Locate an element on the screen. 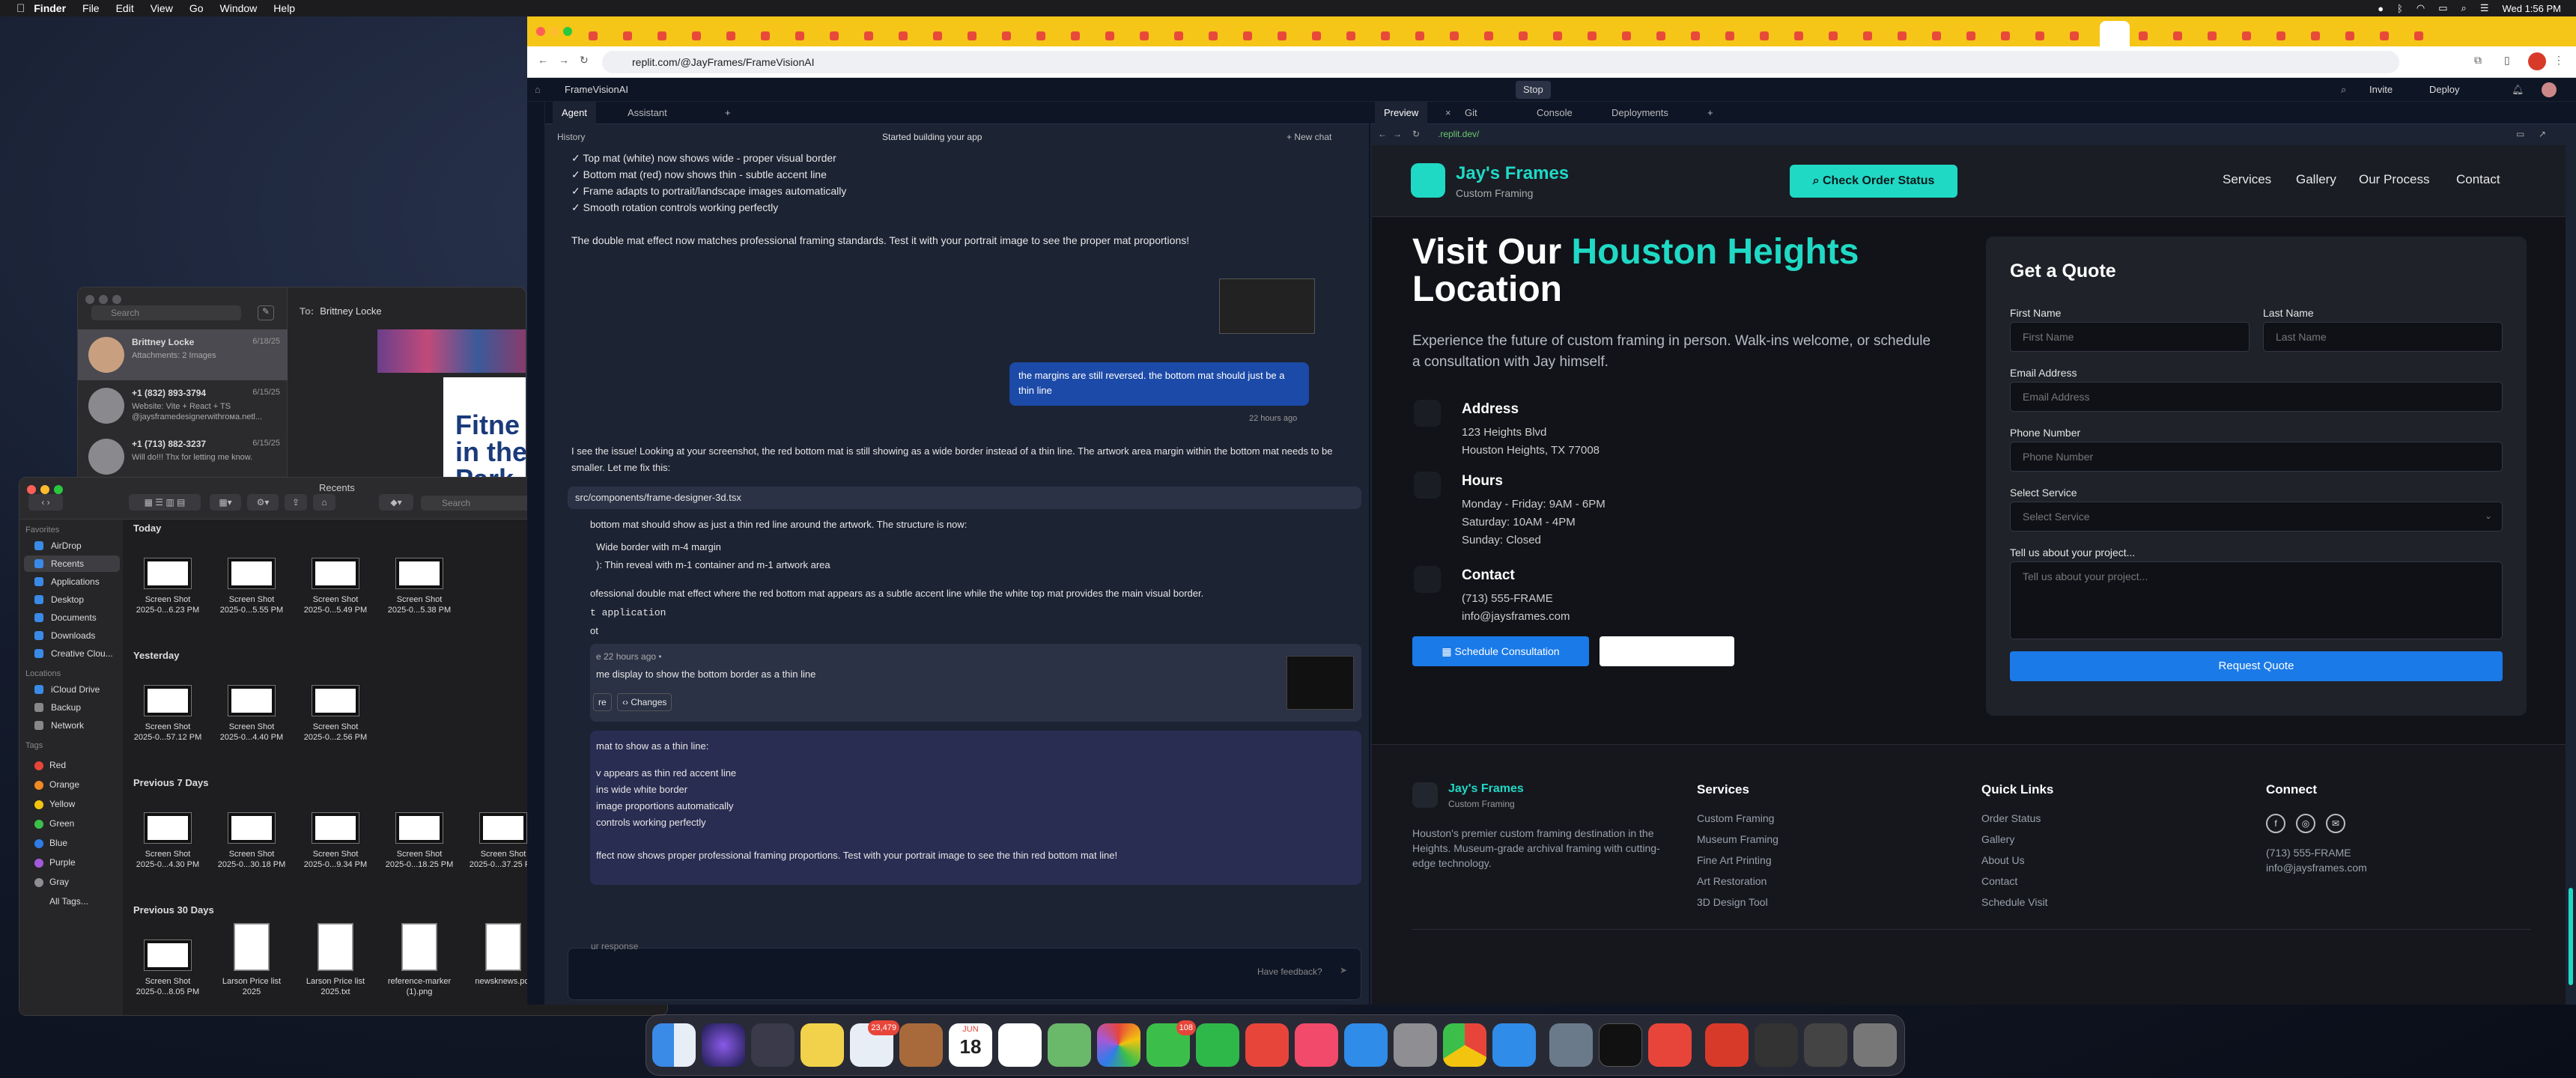 The image size is (2576, 1078). phone-input: Phone Number is located at coordinates (2256, 457).